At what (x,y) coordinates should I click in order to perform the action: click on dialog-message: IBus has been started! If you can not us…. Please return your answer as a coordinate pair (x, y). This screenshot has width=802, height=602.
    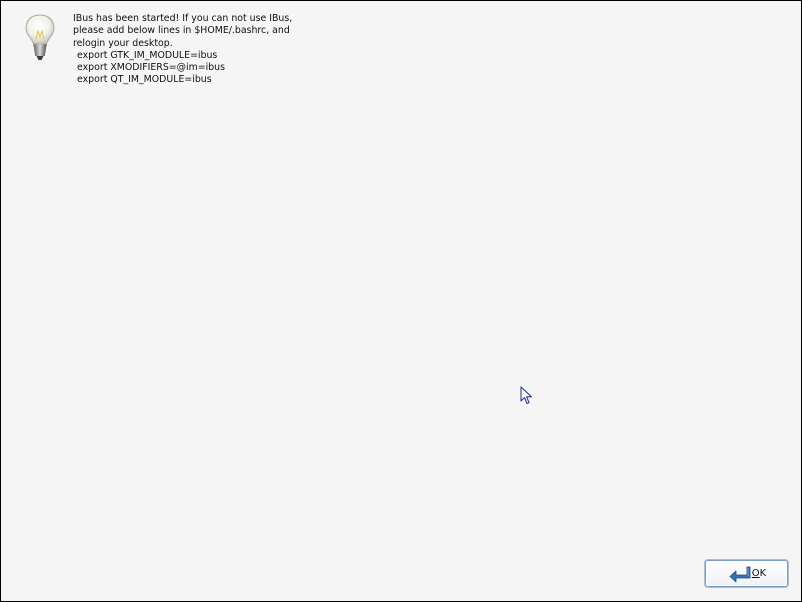
    Looking at the image, I should click on (193, 50).